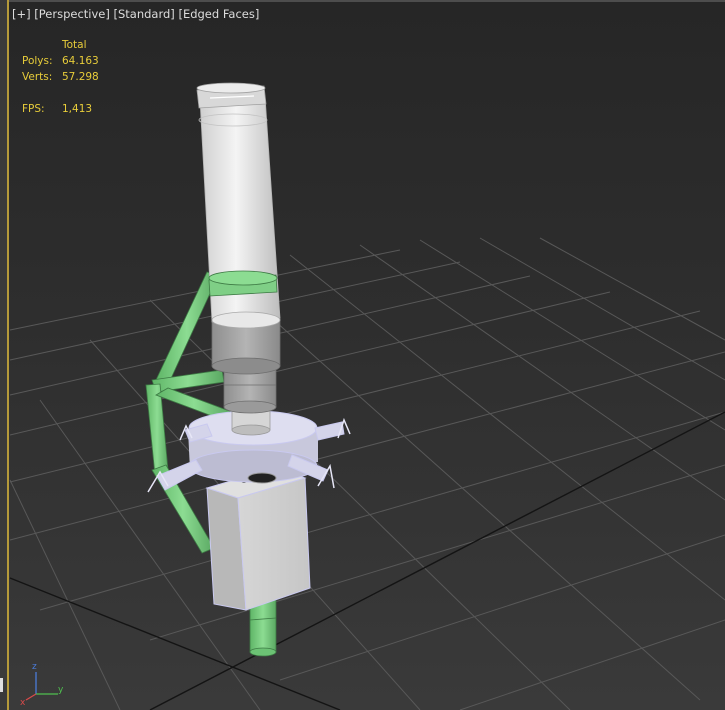 This screenshot has height=710, width=725. What do you see at coordinates (258, 539) in the screenshot?
I see `electronics-box` at bounding box center [258, 539].